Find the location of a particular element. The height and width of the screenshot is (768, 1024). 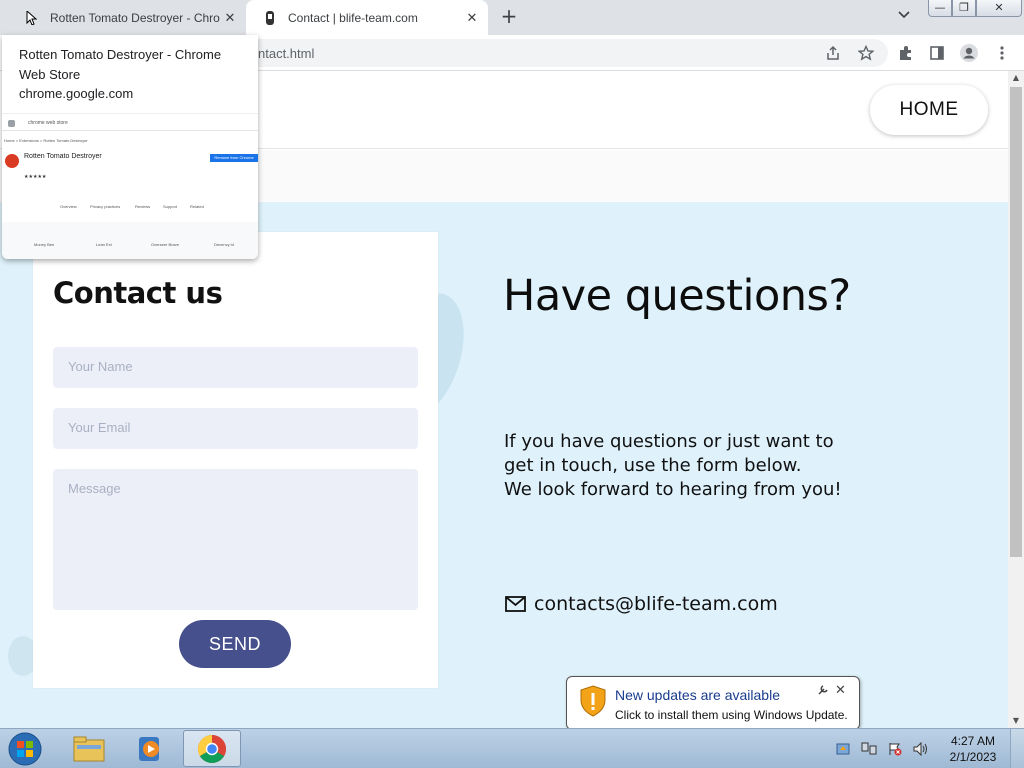

close-window-button: ✕ is located at coordinates (999, 8).